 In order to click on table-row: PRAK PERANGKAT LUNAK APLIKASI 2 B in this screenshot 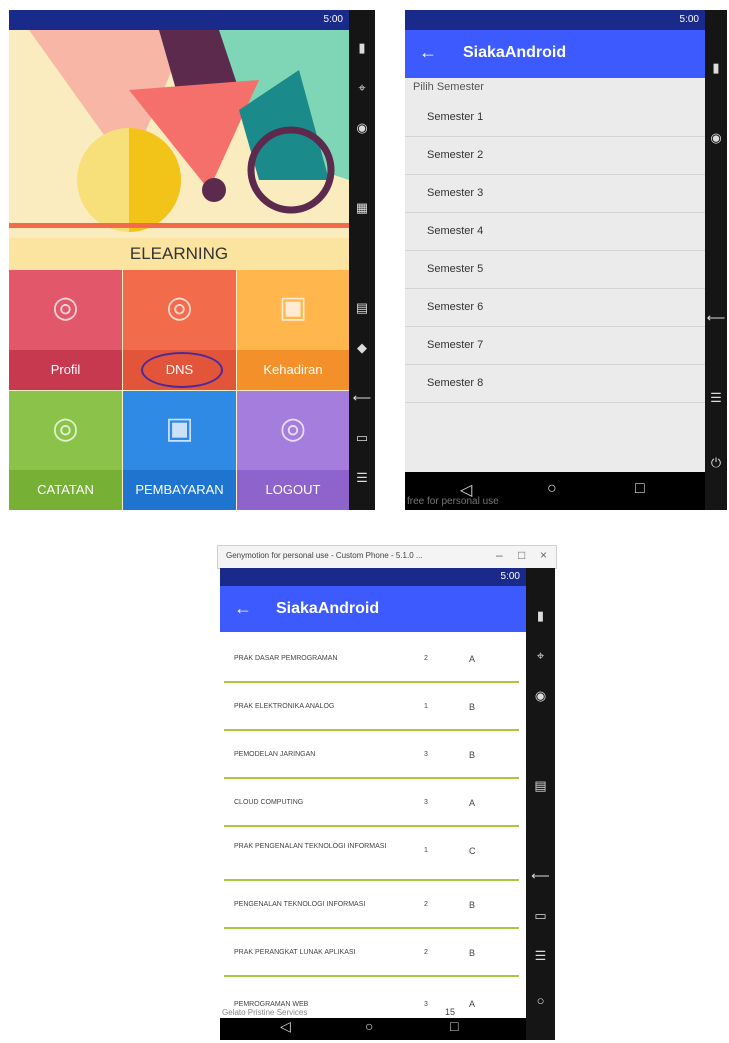, I will do `click(371, 953)`.